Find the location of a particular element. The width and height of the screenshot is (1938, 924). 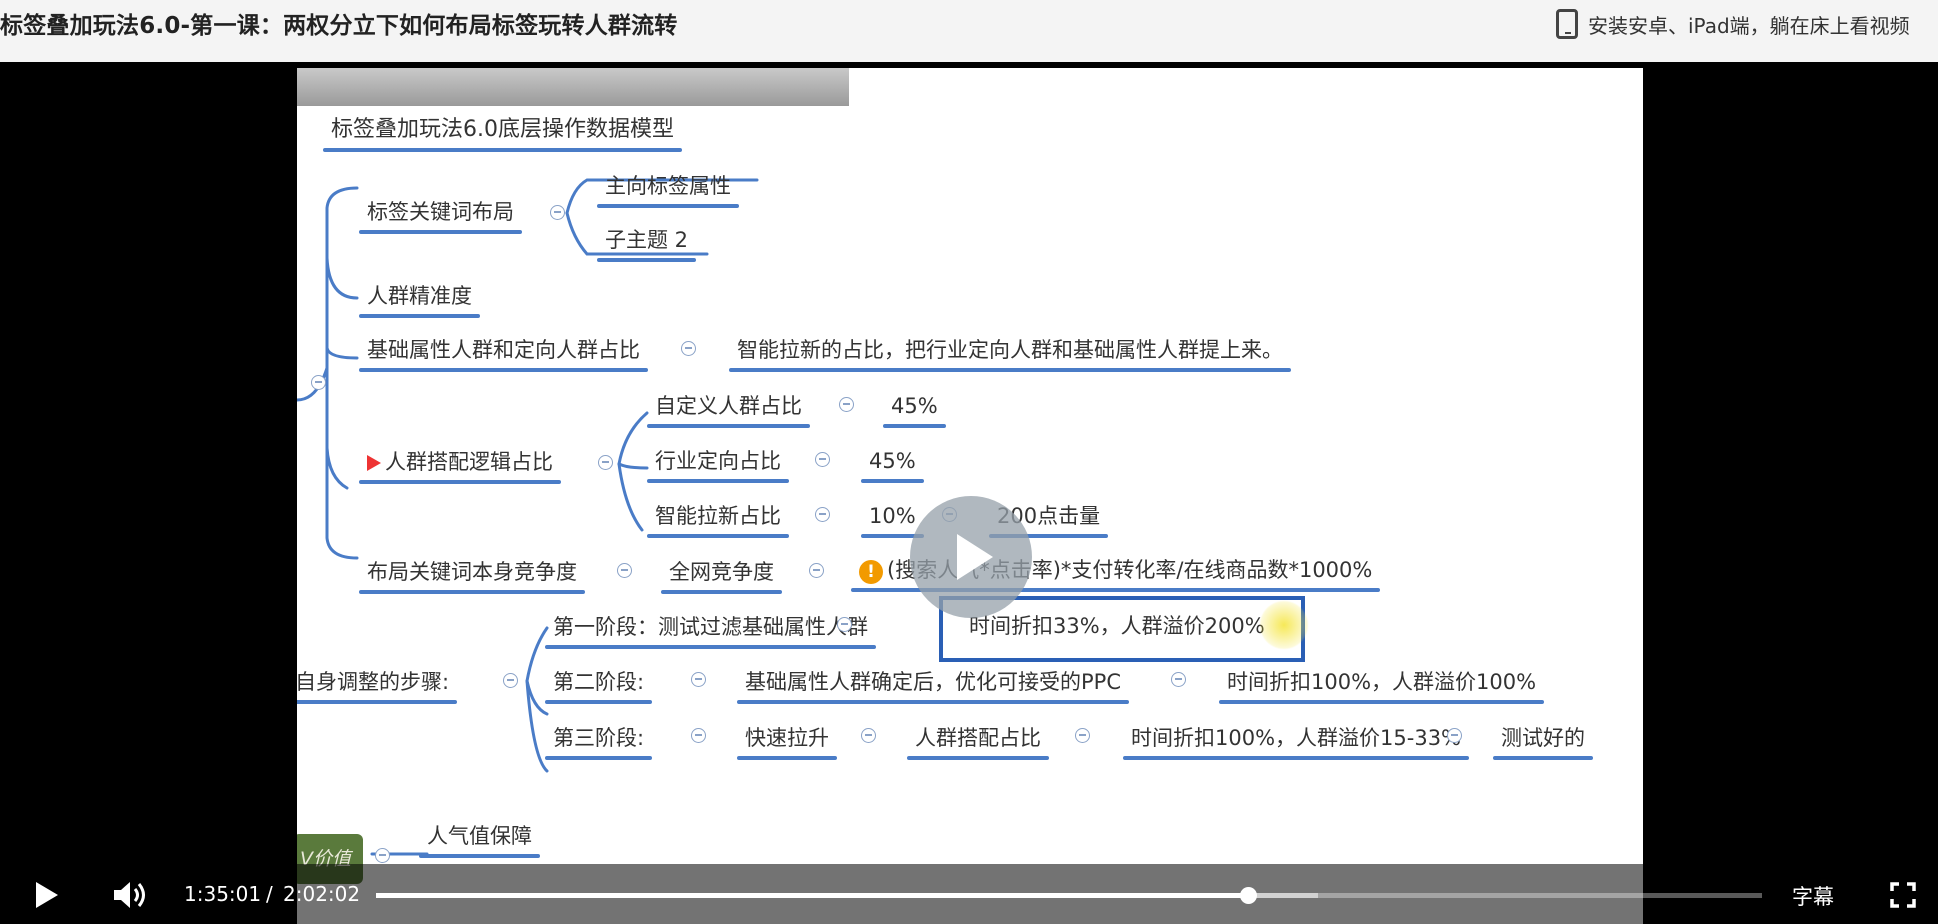

node-keyword-competition: 布局关键词本身竞争度 is located at coordinates (472, 577).